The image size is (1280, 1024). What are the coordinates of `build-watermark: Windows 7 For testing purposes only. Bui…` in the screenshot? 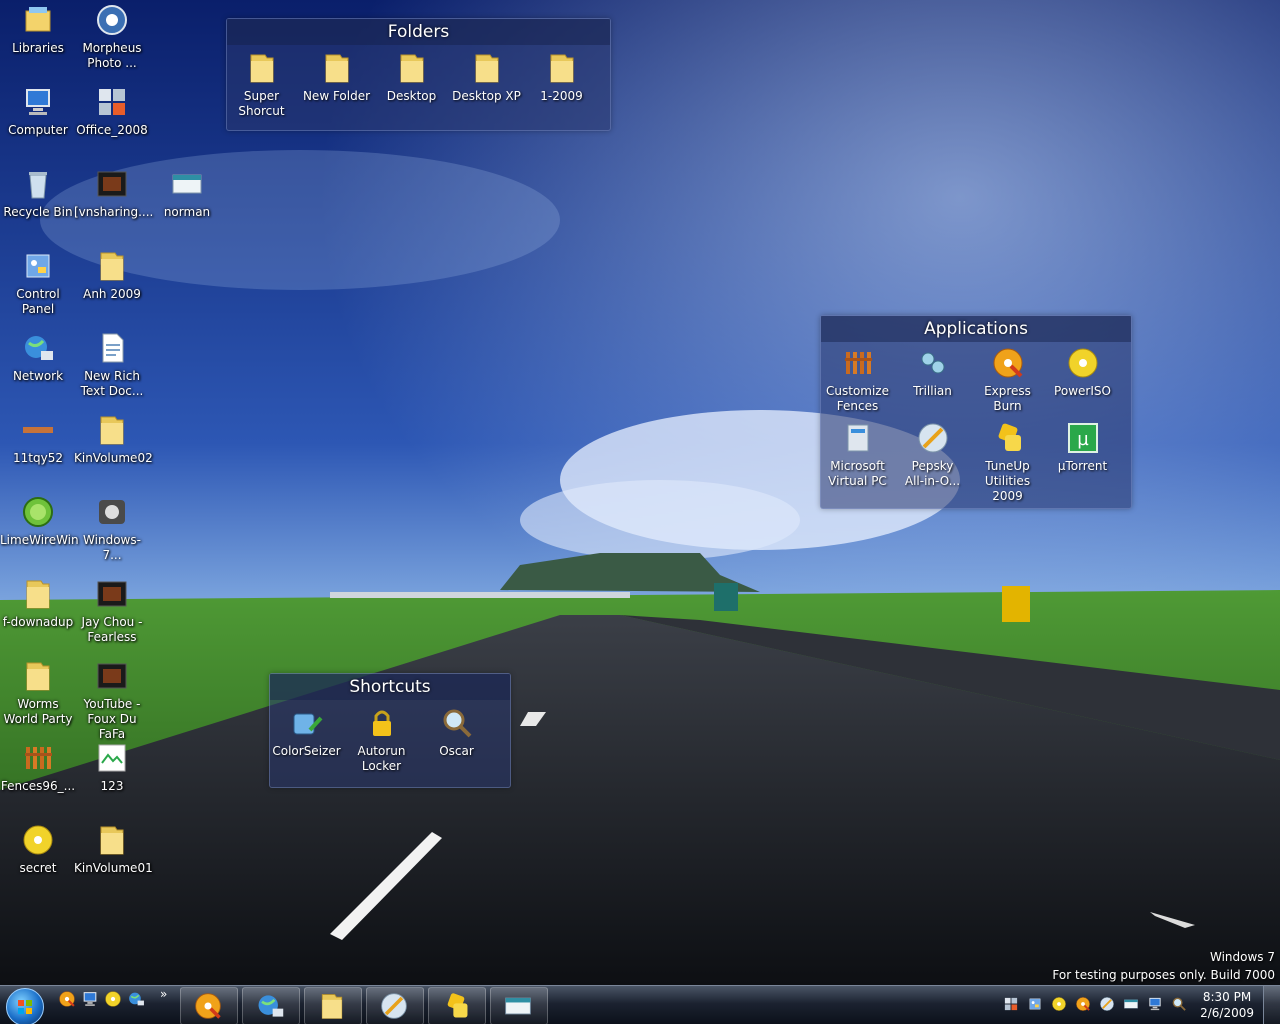 It's located at (1163, 966).